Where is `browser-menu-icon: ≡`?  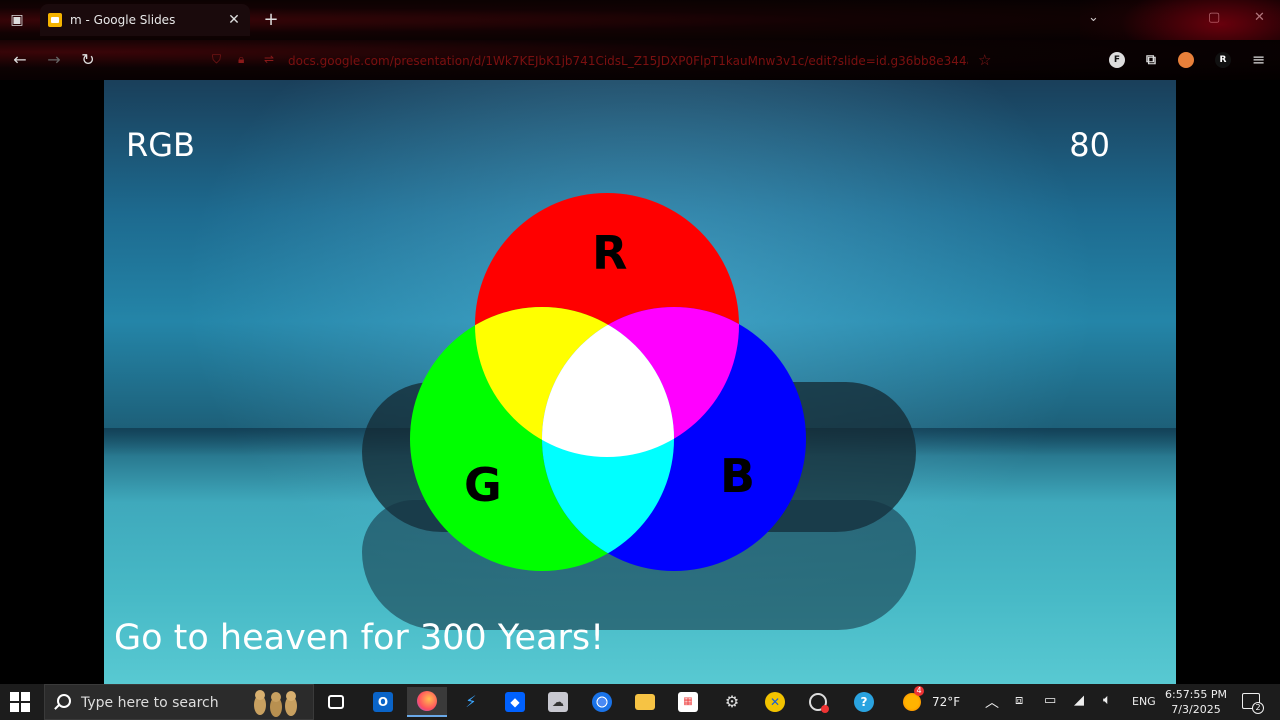 browser-menu-icon: ≡ is located at coordinates (1258, 59).